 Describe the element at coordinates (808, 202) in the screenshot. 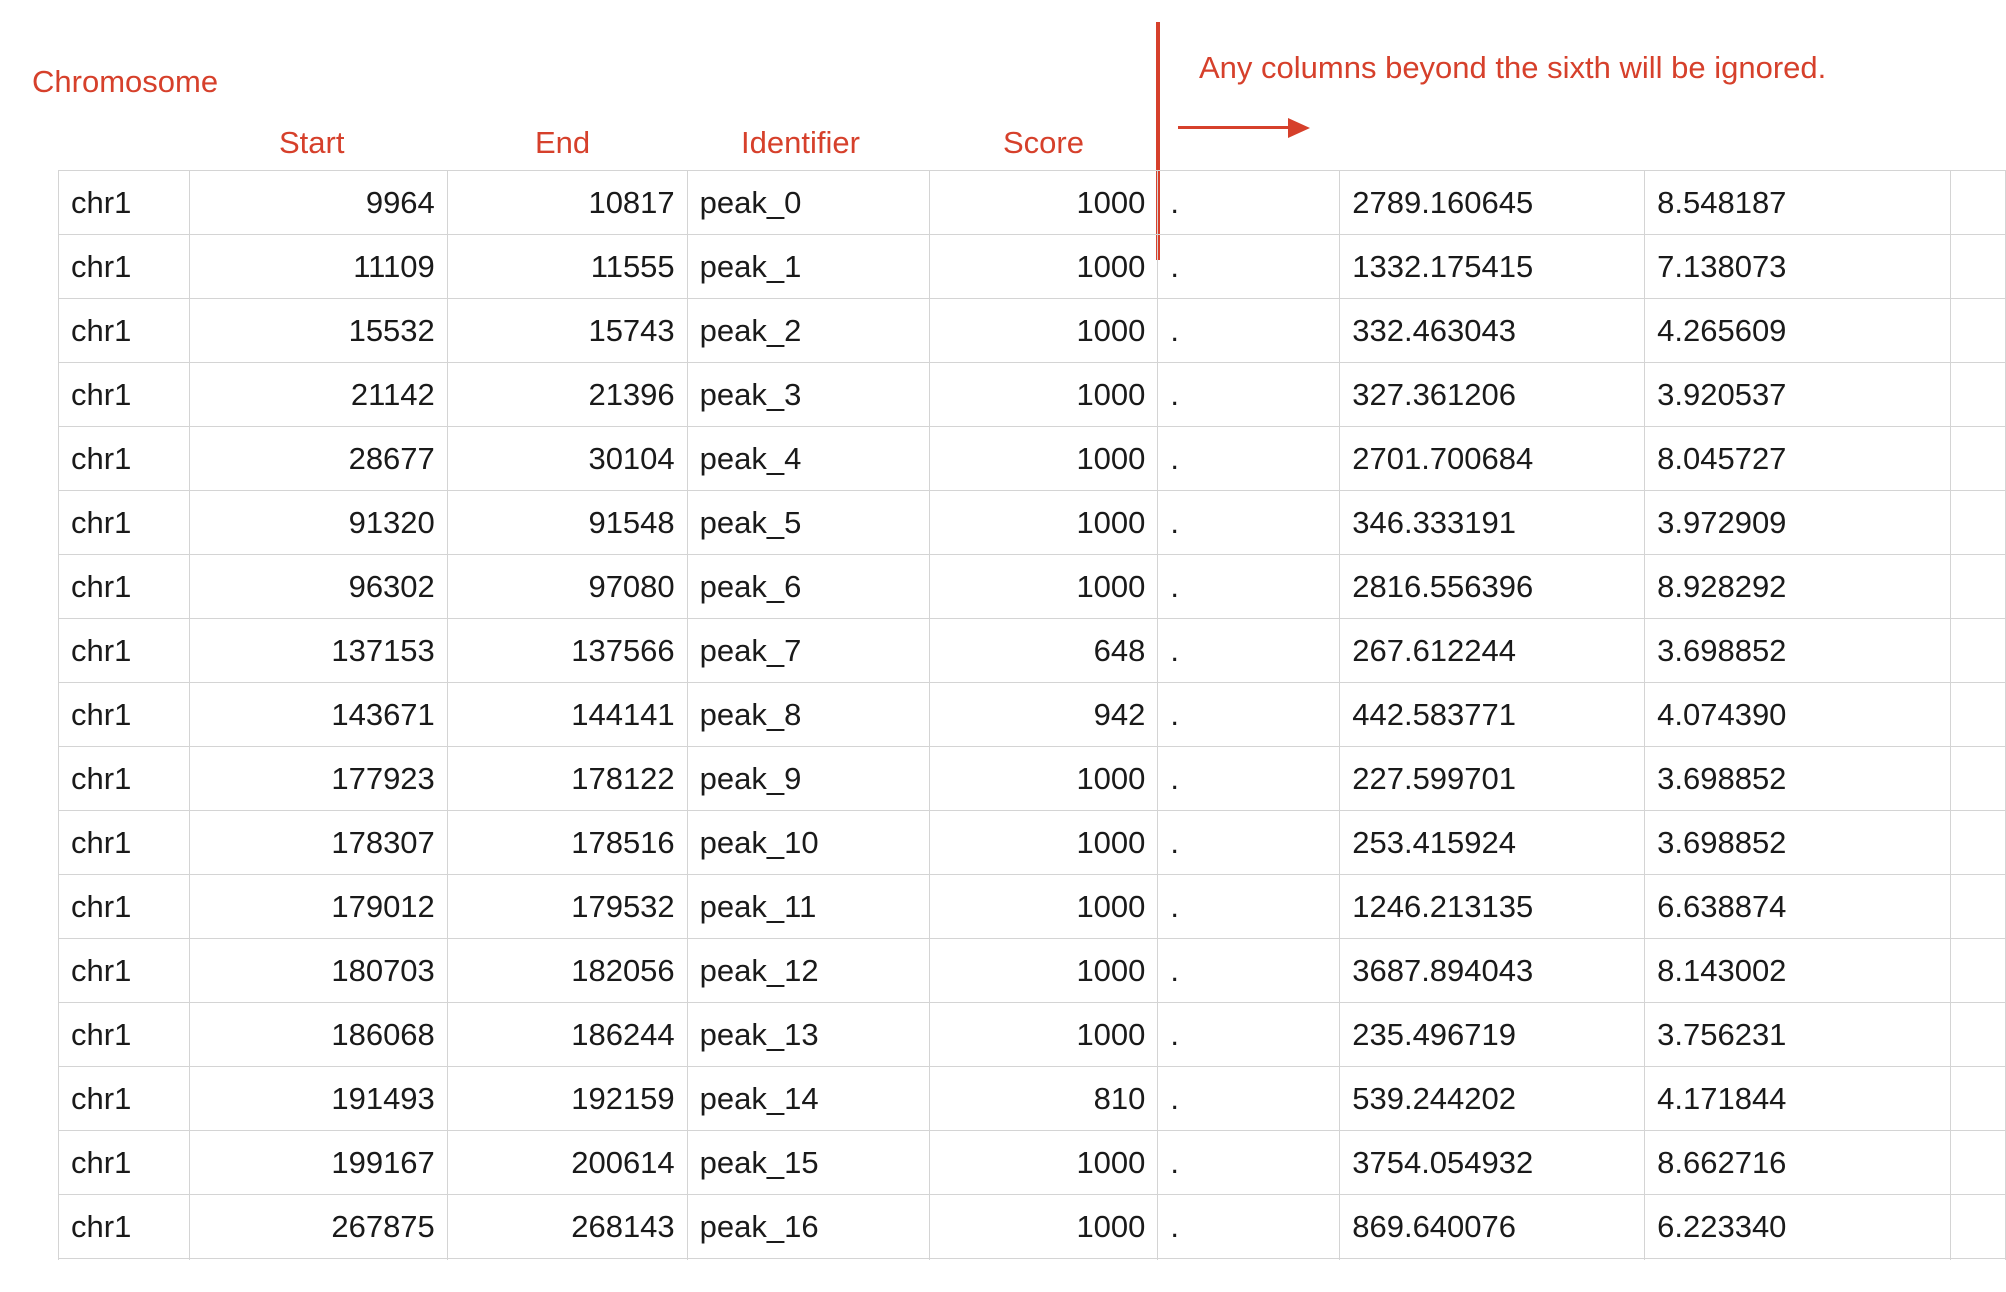

I see `identifier-cell: peak_0` at that location.